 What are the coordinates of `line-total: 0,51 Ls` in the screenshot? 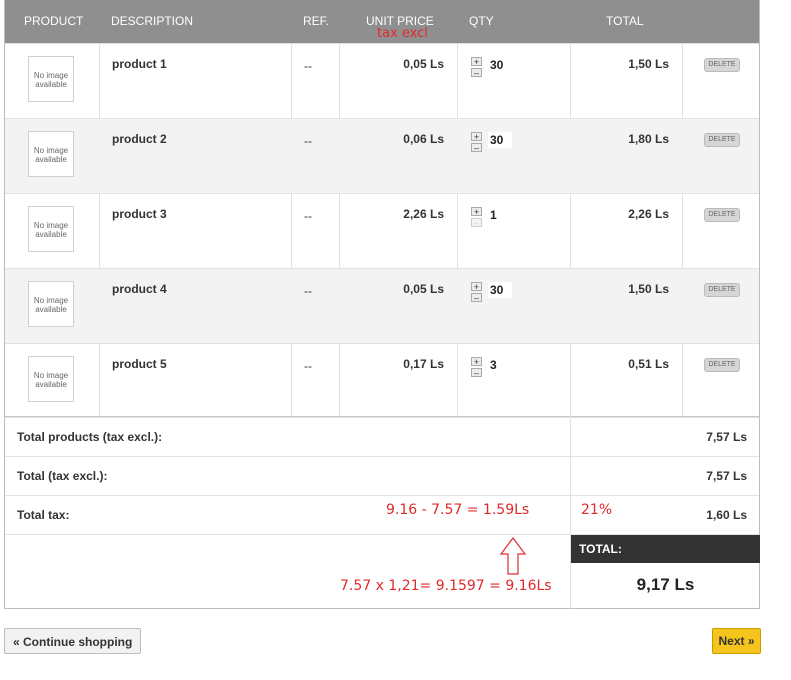 It's located at (648, 364).